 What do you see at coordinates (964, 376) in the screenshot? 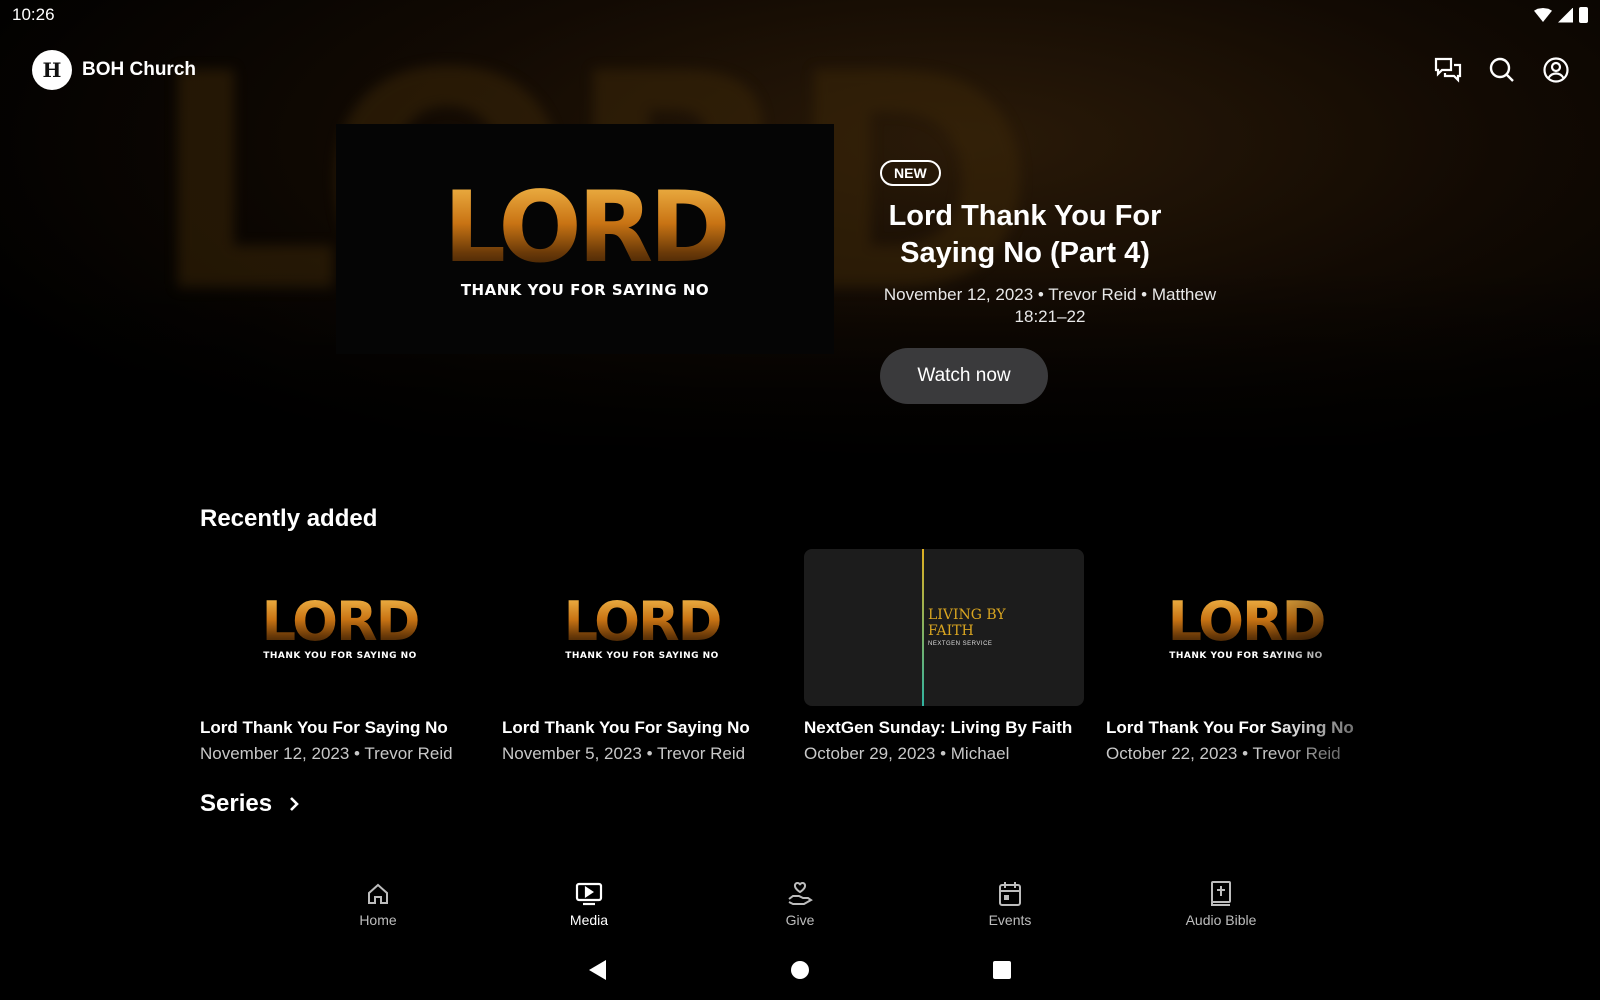
I see `watch-now-button: Watch now` at bounding box center [964, 376].